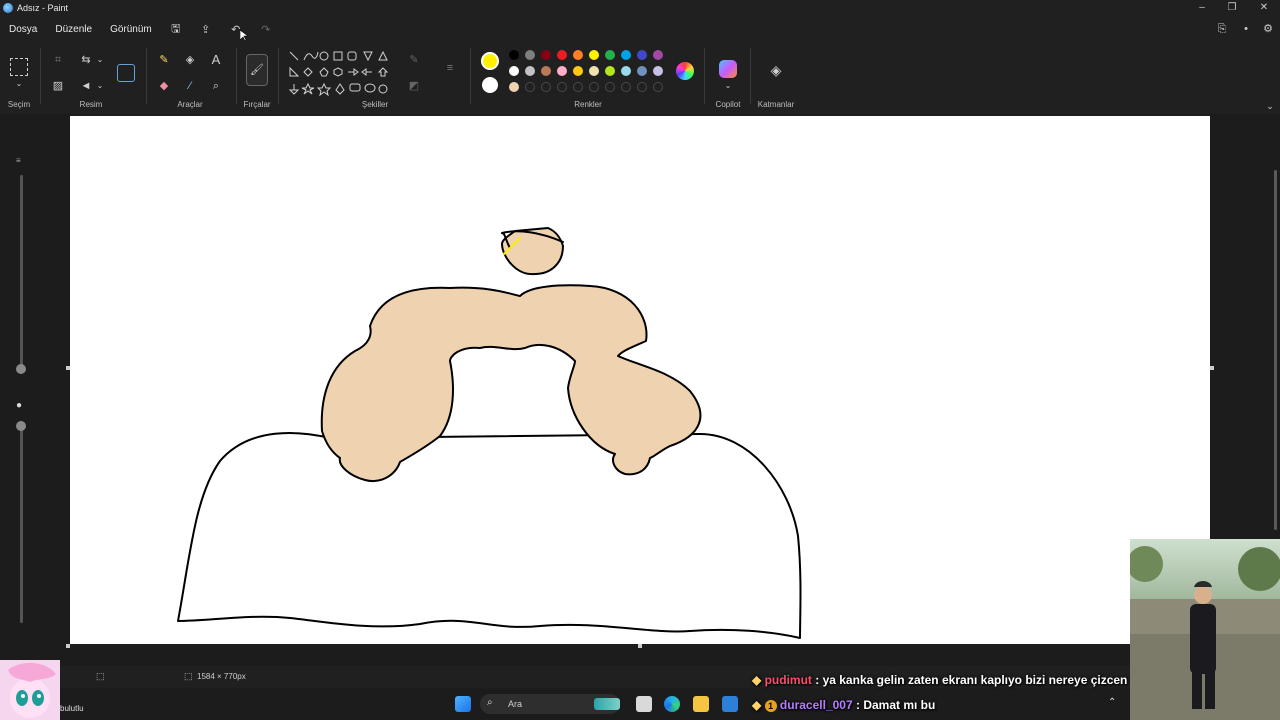  Describe the element at coordinates (164, 86) in the screenshot. I see `eraser-icon: ◆` at that location.